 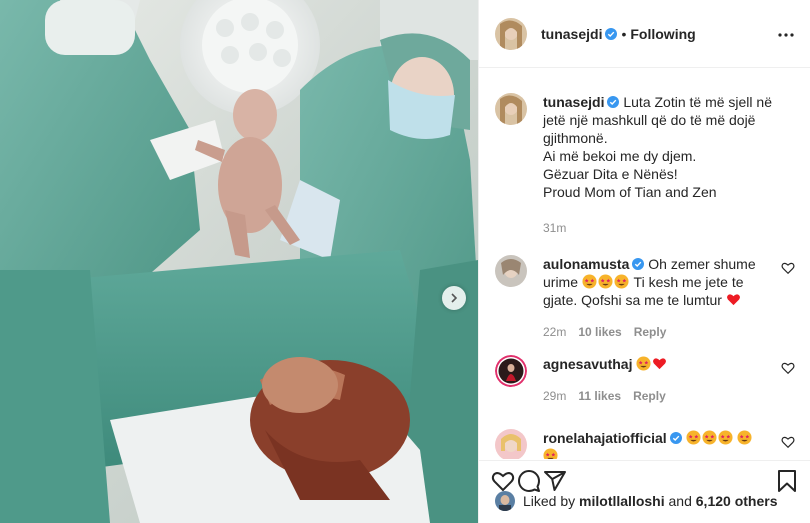 I want to click on commenter-username: aulonamusta, so click(x=586, y=264).